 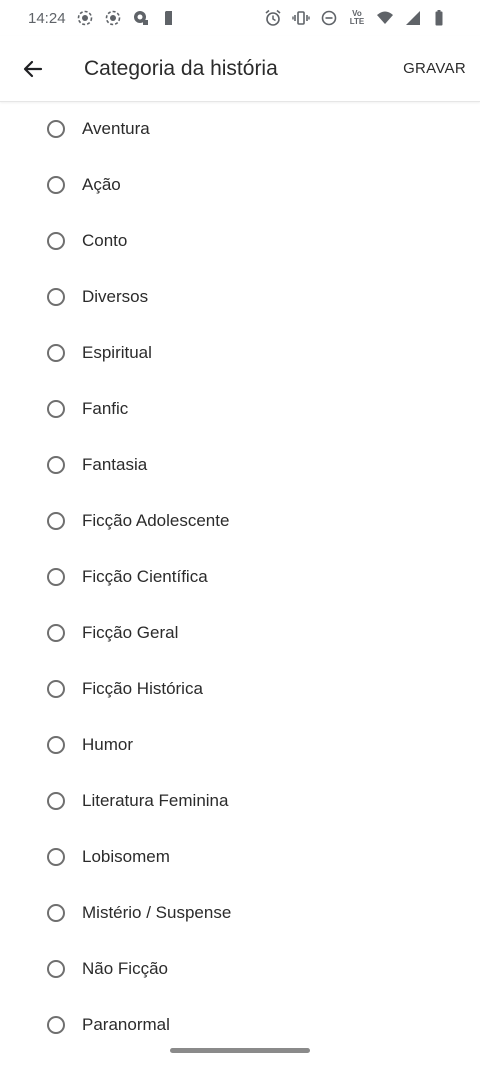 I want to click on app-bar: Categoria da história GRAVAR, so click(x=240, y=69).